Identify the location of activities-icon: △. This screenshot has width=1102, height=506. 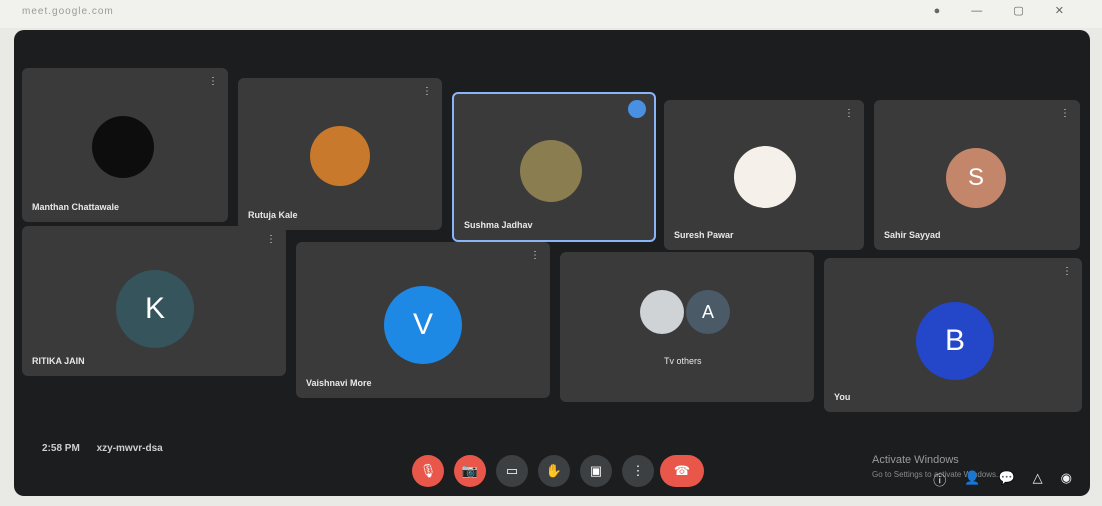
(1038, 479).